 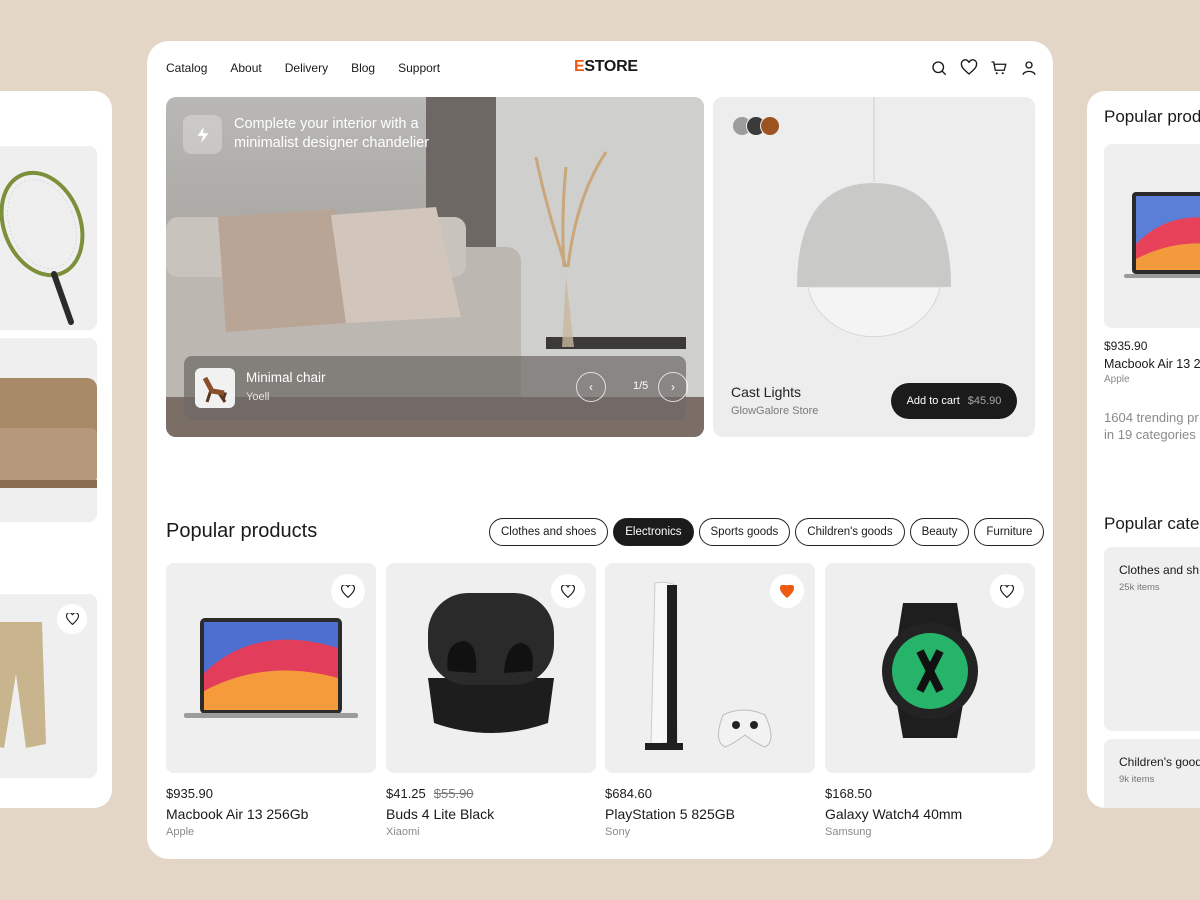 I want to click on nav-blog: Blog, so click(x=363, y=68).